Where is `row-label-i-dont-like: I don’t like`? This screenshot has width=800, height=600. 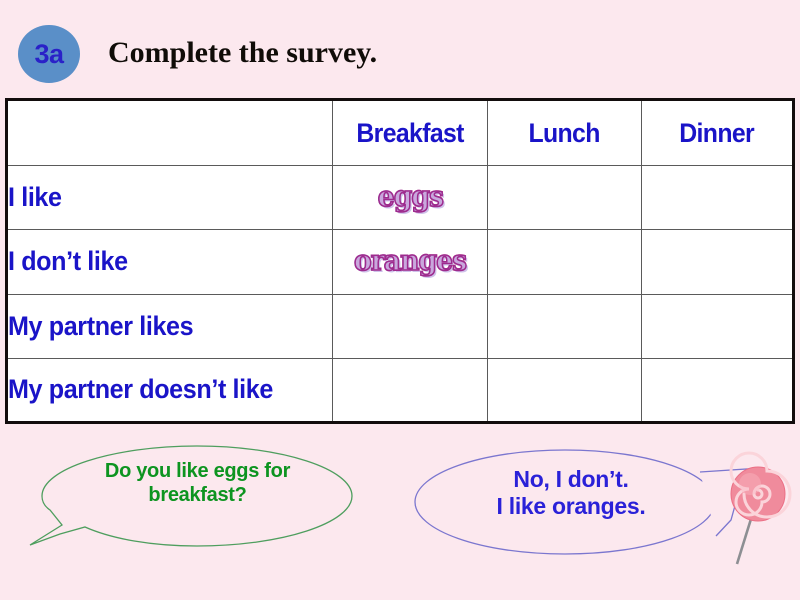
row-label-i-dont-like: I don’t like is located at coordinates (169, 262).